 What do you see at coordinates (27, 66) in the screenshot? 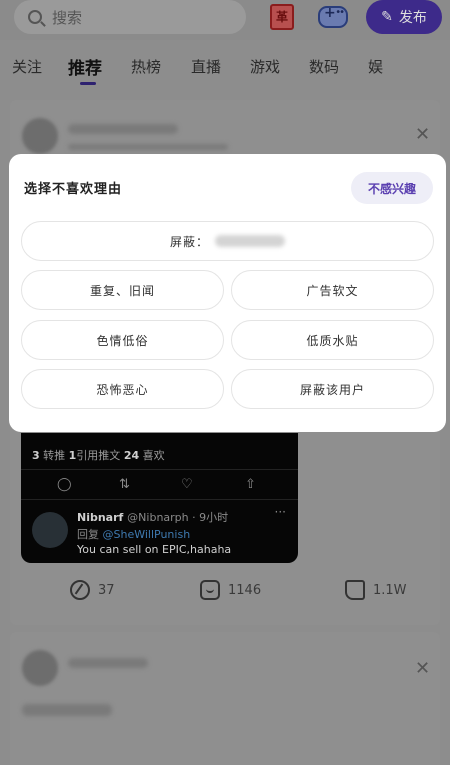
I see `tab-follow: 关注` at bounding box center [27, 66].